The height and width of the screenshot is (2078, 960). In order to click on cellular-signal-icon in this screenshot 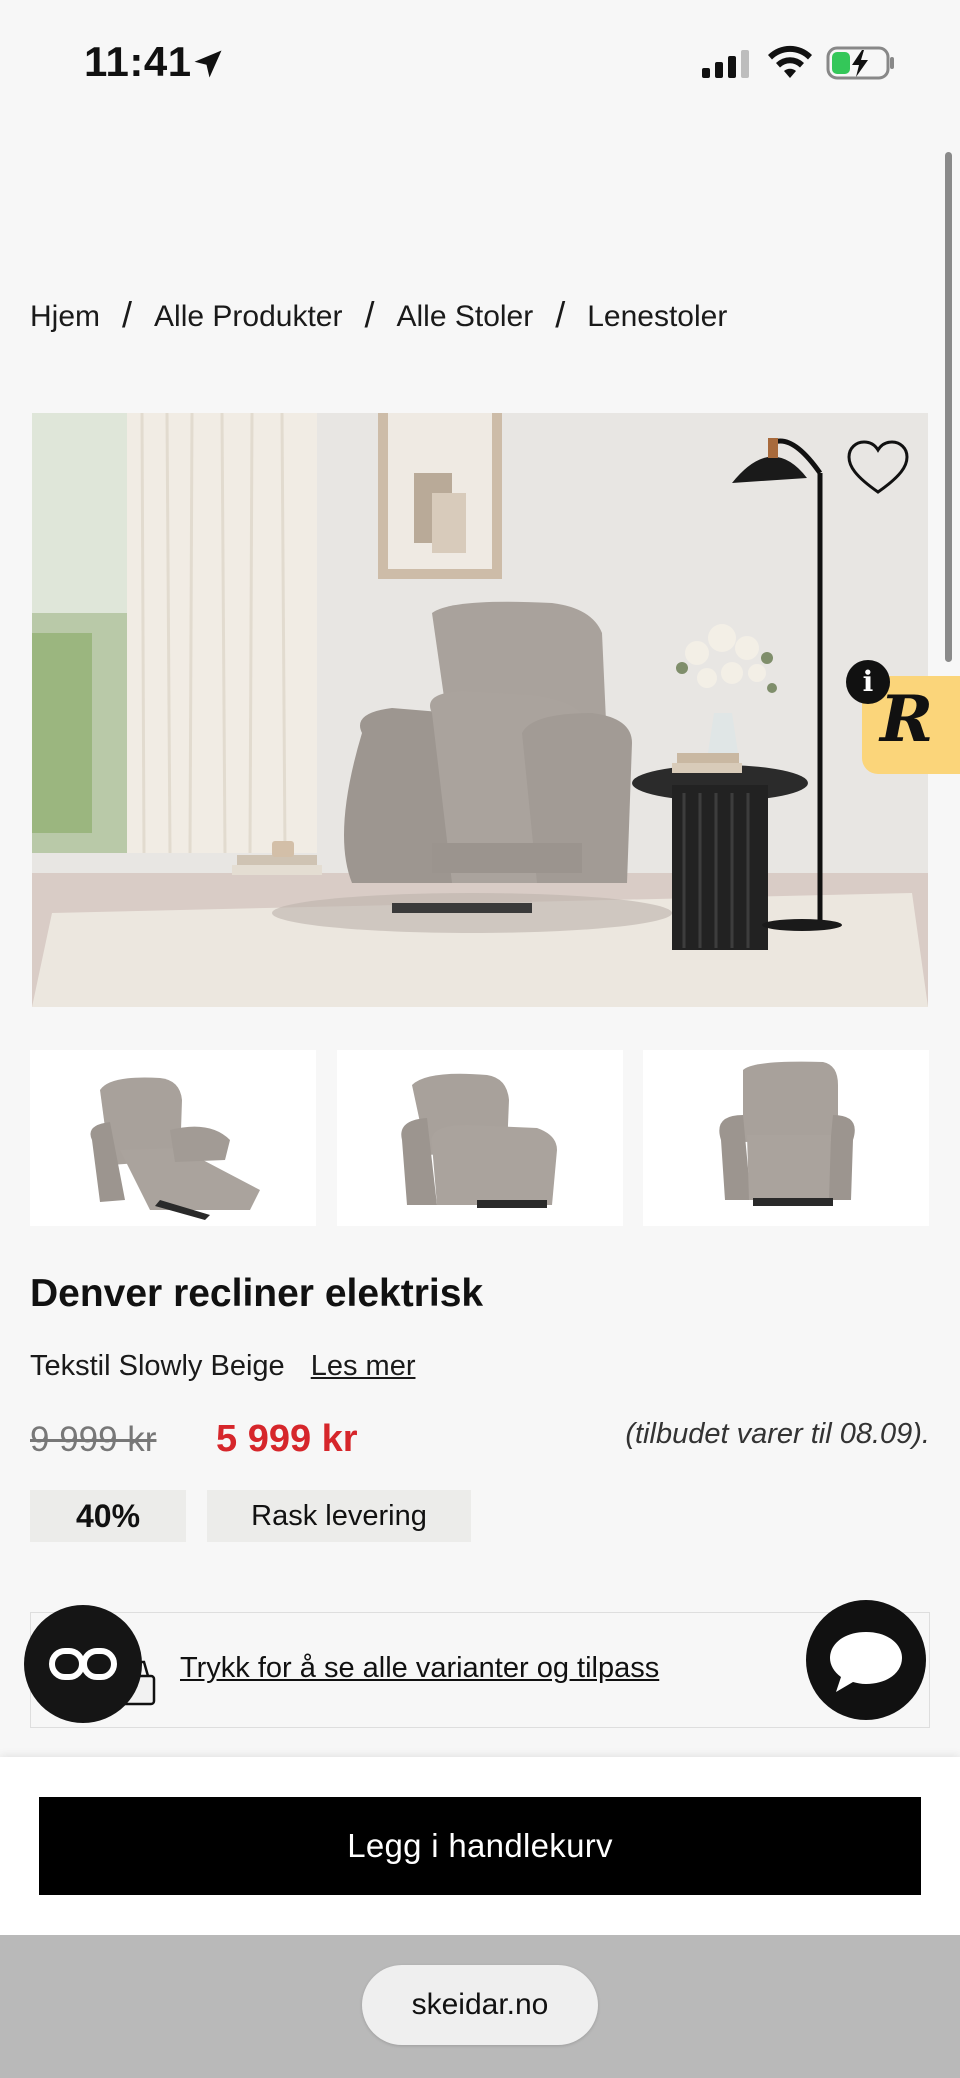, I will do `click(725, 64)`.